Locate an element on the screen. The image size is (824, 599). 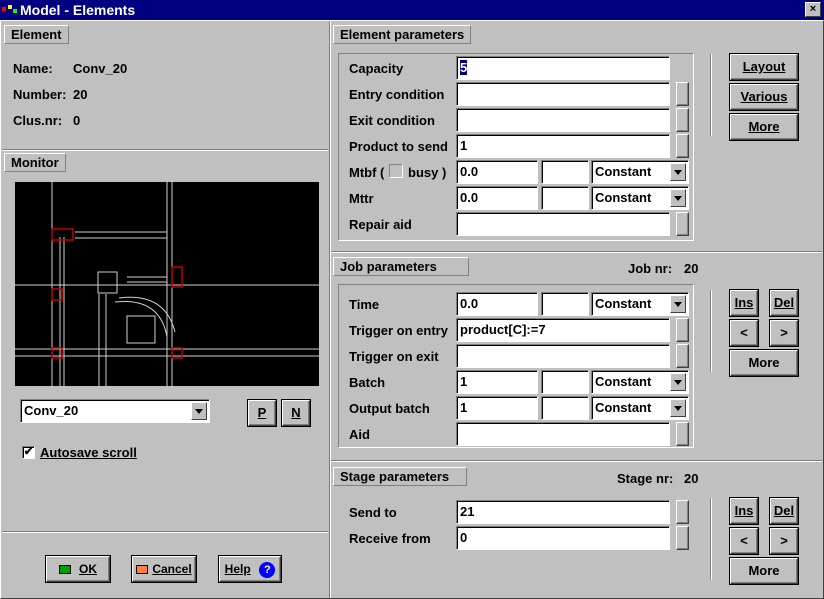
mtbf-distribution-select: Constant is located at coordinates (640, 172).